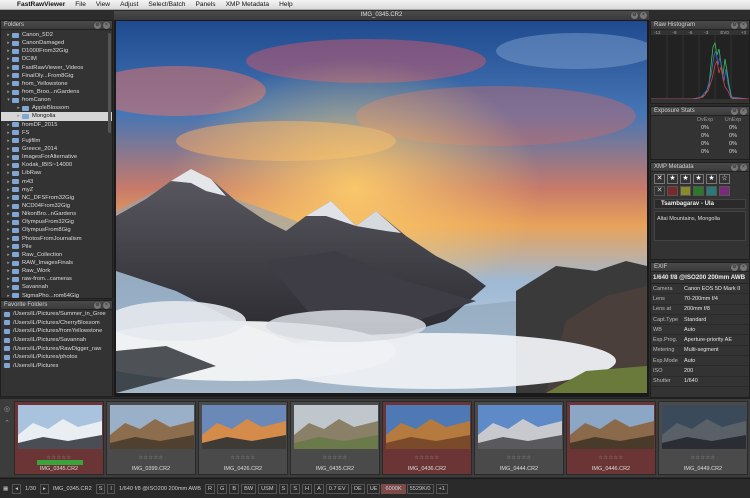 This screenshot has width=750, height=498. I want to click on menu-panels: Panels, so click(205, 4).